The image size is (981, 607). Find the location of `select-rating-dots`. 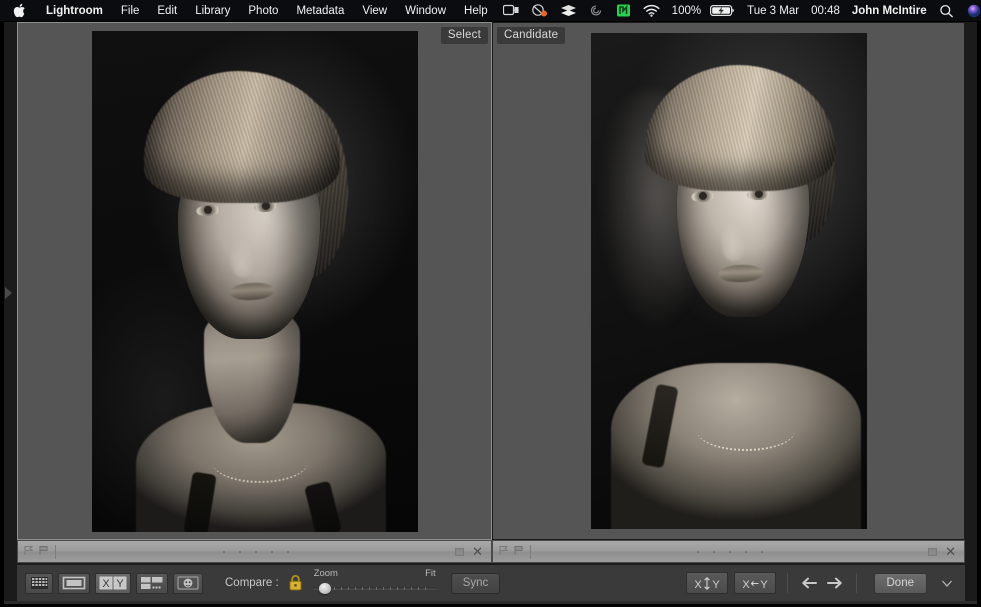

select-rating-dots is located at coordinates (255, 551).